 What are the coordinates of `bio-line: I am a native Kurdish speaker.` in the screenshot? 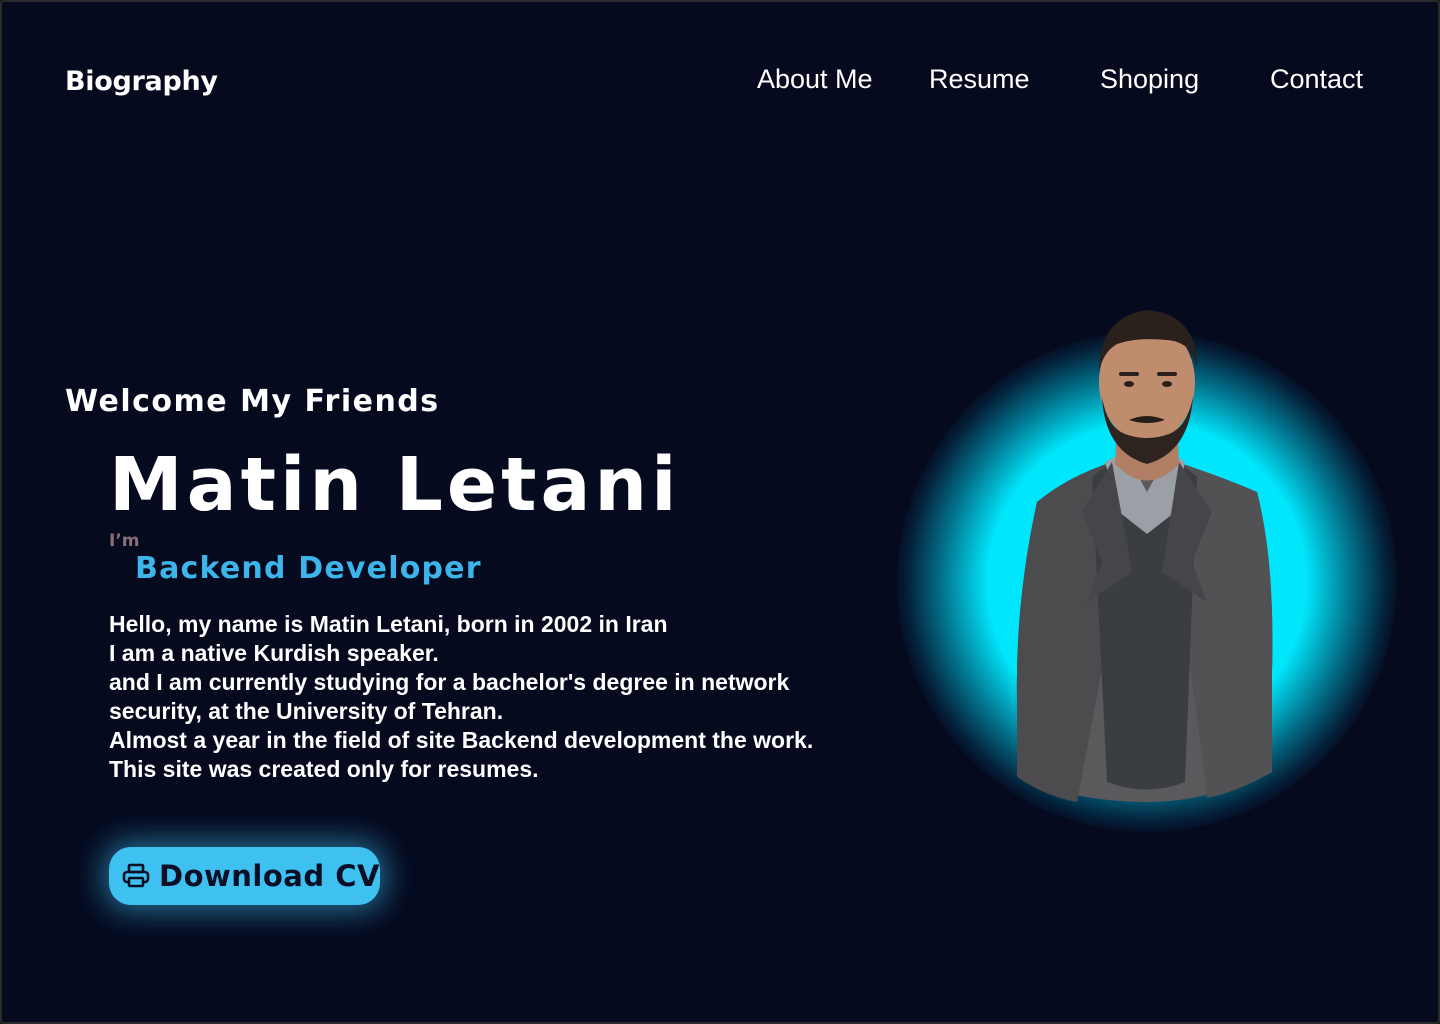 It's located at (274, 653).